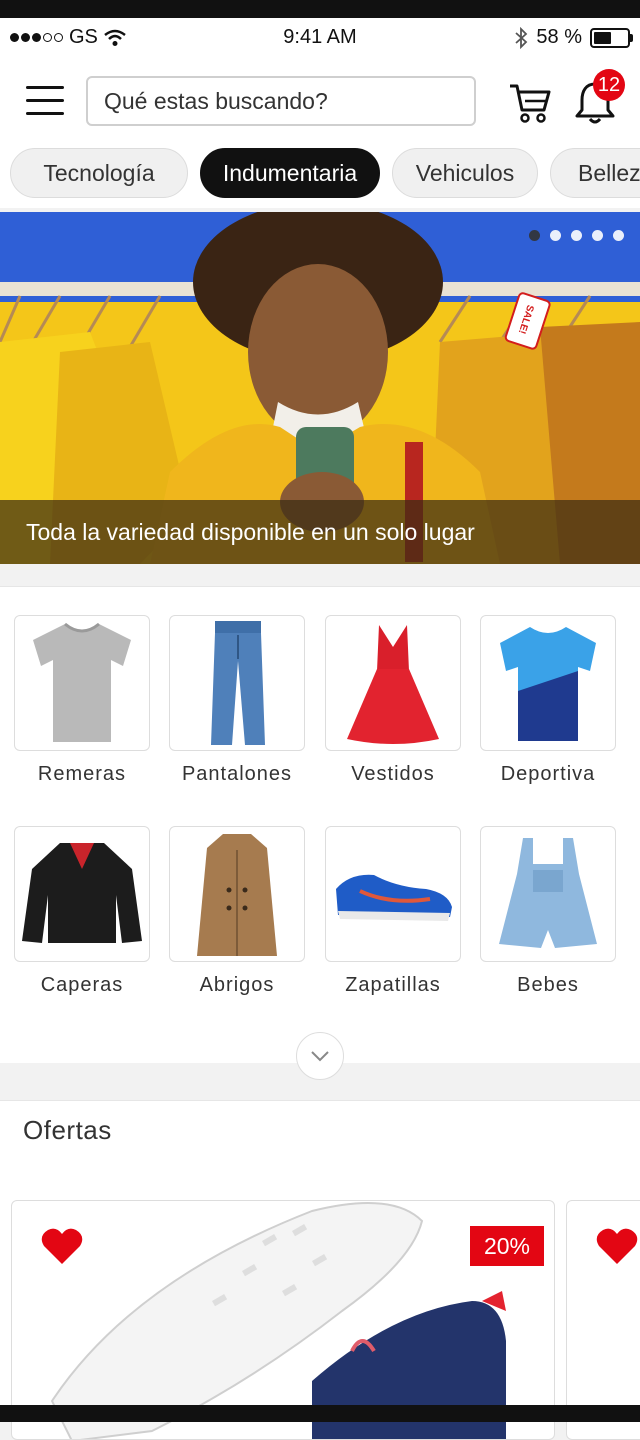 The height and width of the screenshot is (1440, 640). I want to click on carousel-dots, so click(576, 235).